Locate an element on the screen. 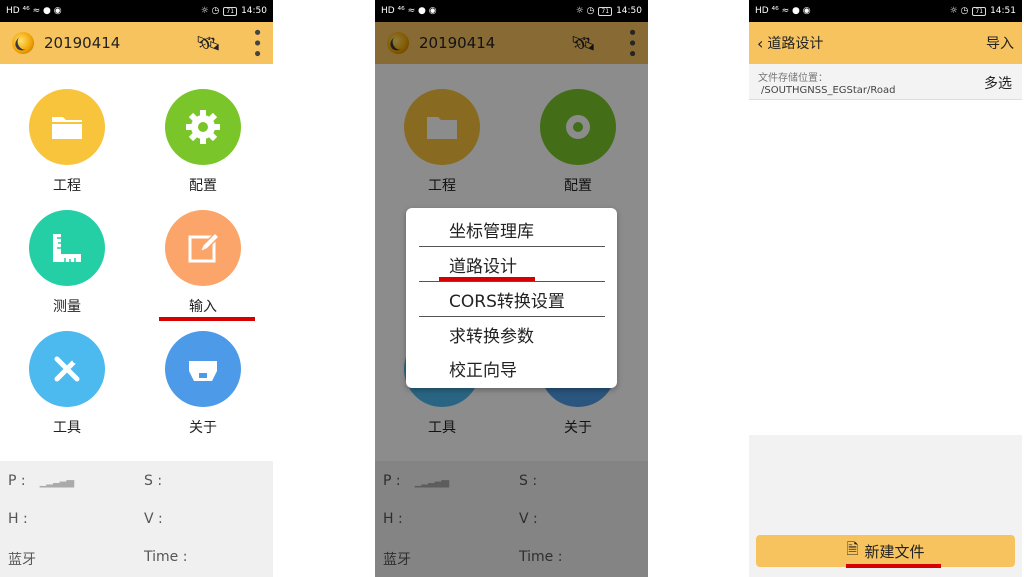  gear-icon is located at coordinates (203, 127).